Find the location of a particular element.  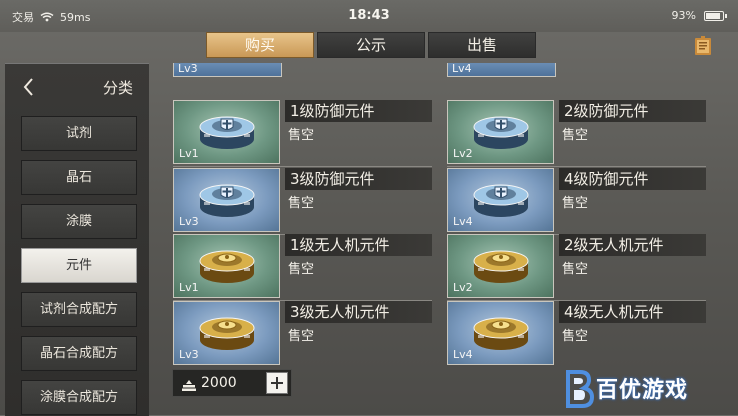

tab-sell: 出售 is located at coordinates (482, 45).